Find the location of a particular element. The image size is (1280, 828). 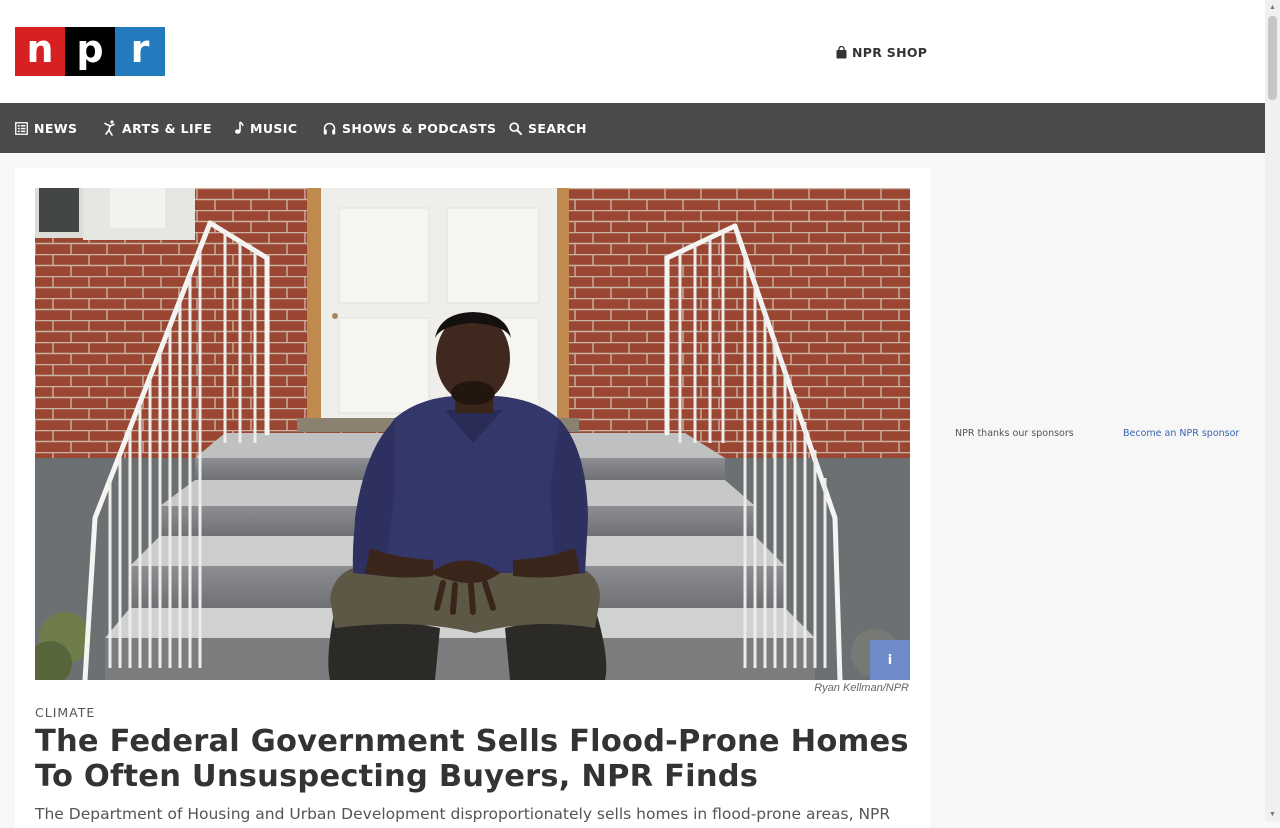

news-icon is located at coordinates (21, 128).